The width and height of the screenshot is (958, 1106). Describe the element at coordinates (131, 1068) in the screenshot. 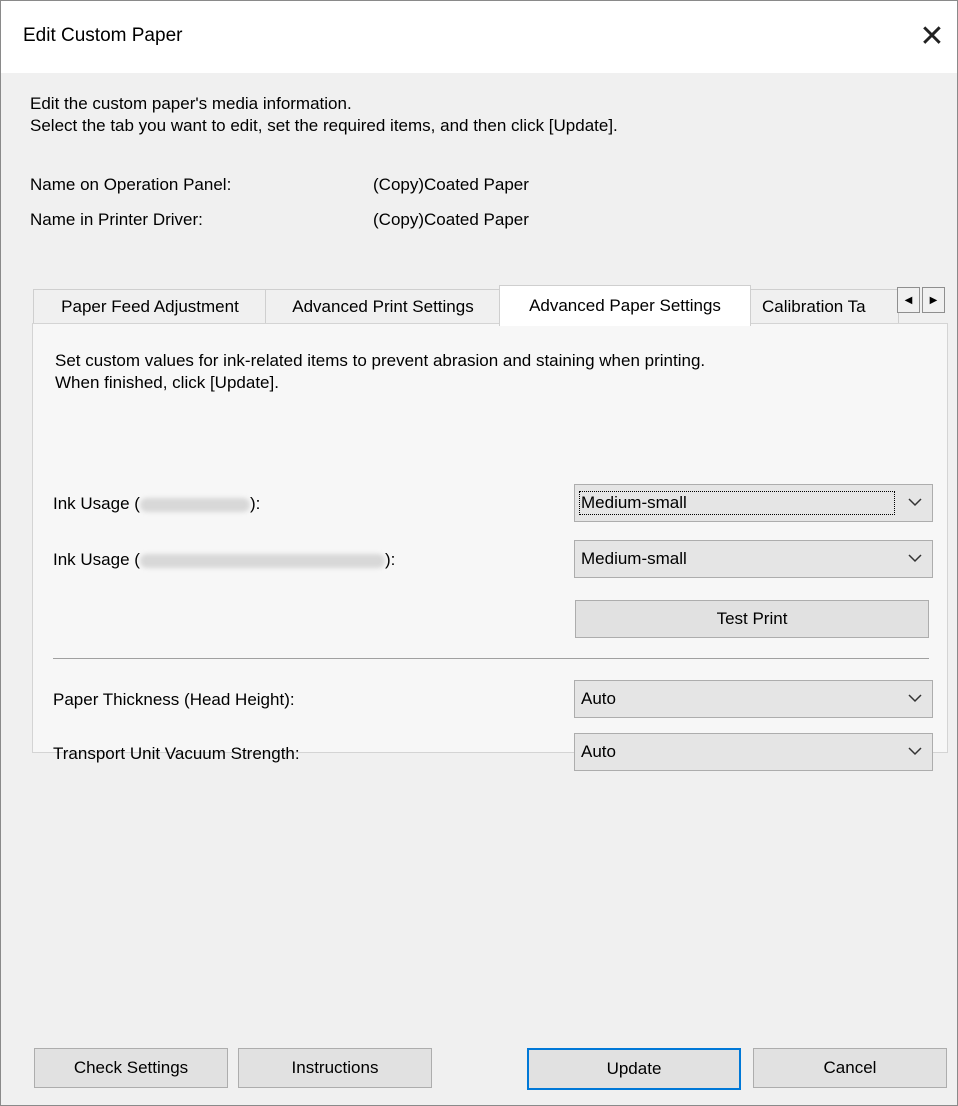

I see `check-settings-button: Check Settings` at that location.